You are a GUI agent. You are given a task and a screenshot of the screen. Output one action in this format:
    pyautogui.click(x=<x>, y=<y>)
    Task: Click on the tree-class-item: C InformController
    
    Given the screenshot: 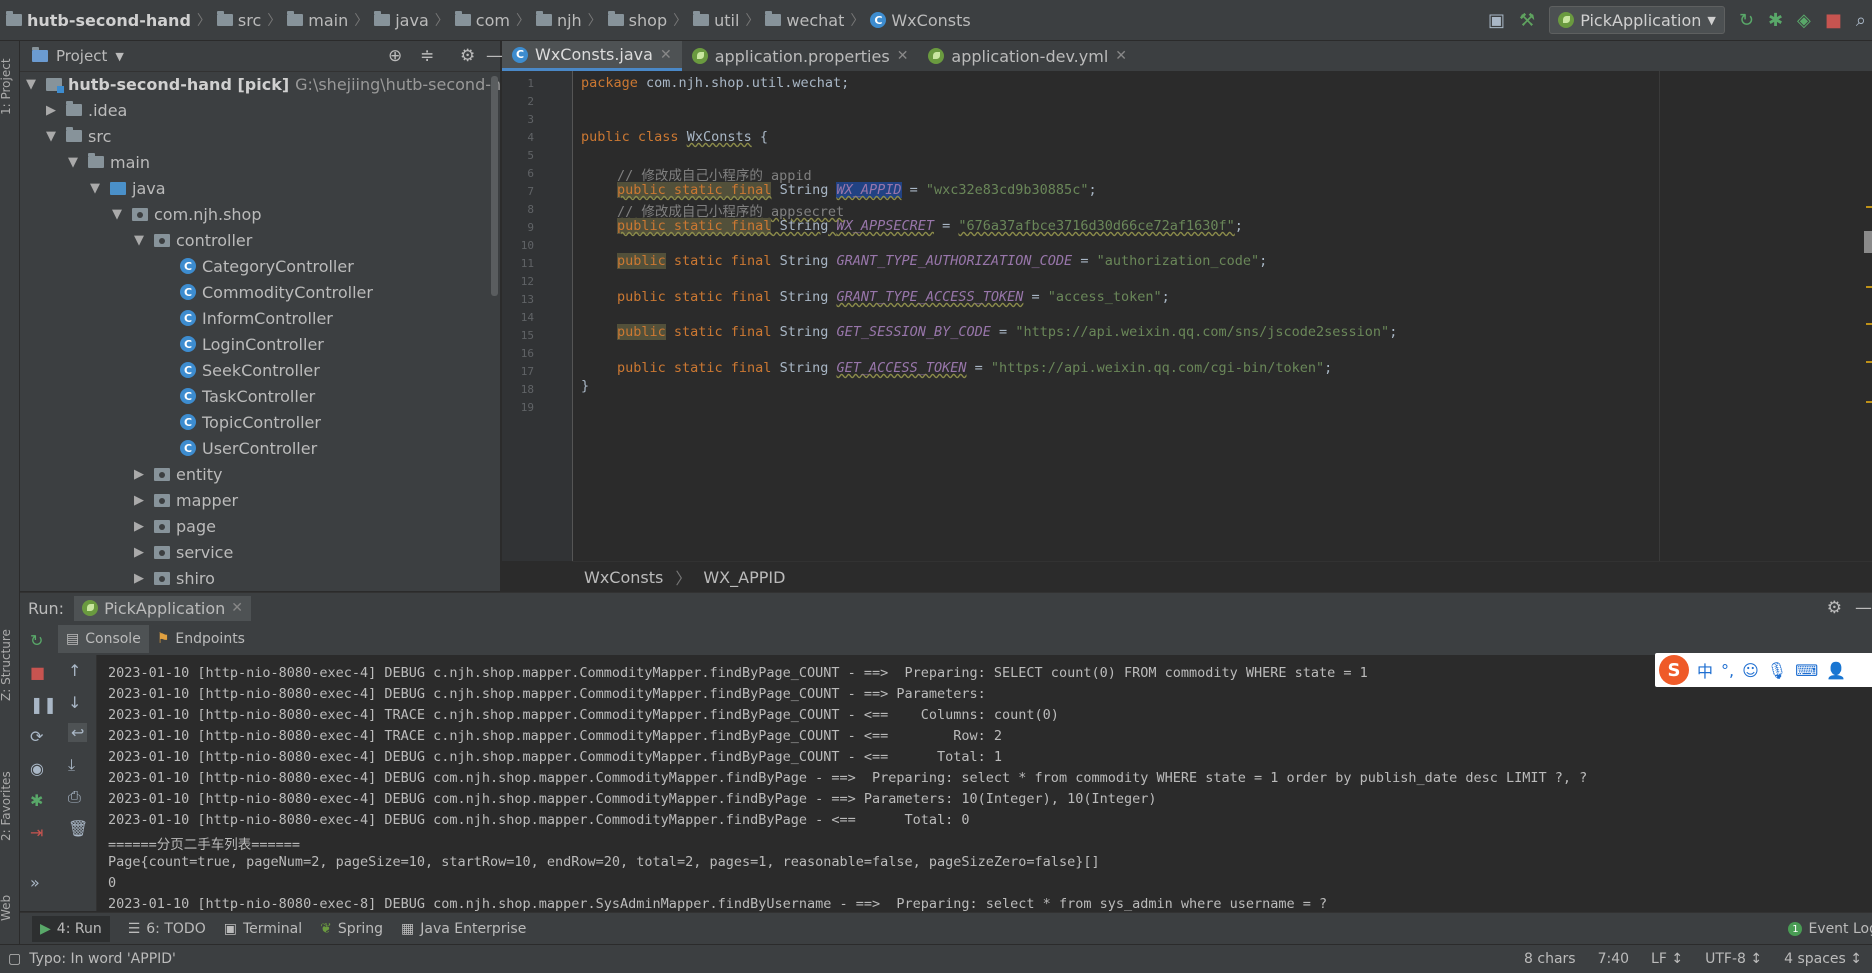 What is the action you would take?
    pyautogui.click(x=256, y=318)
    